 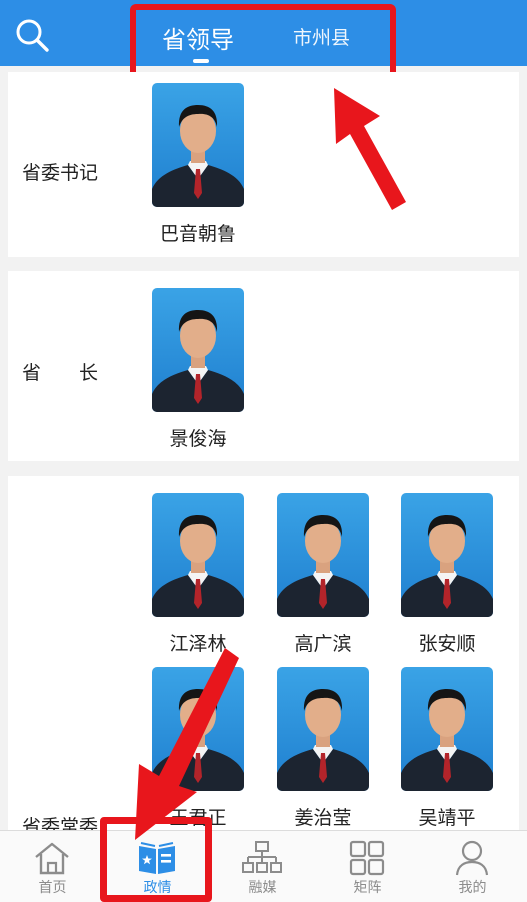 I want to click on nav-label: 融媒, so click(x=262, y=888).